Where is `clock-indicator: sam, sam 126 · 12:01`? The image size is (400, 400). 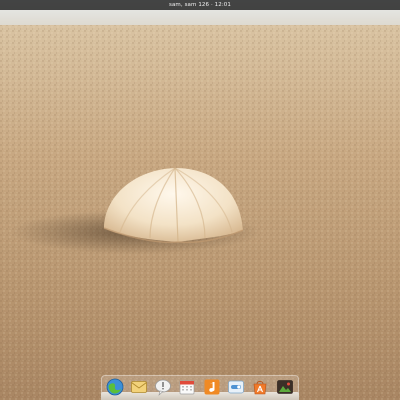
clock-indicator: sam, sam 126 · 12:01 is located at coordinates (200, 5).